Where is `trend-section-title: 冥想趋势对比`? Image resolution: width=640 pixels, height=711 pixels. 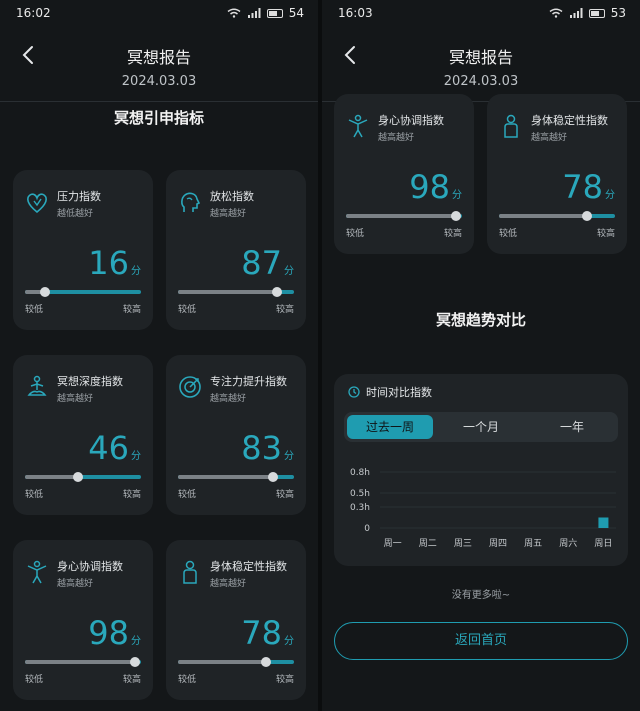 trend-section-title: 冥想趋势对比 is located at coordinates (480, 320).